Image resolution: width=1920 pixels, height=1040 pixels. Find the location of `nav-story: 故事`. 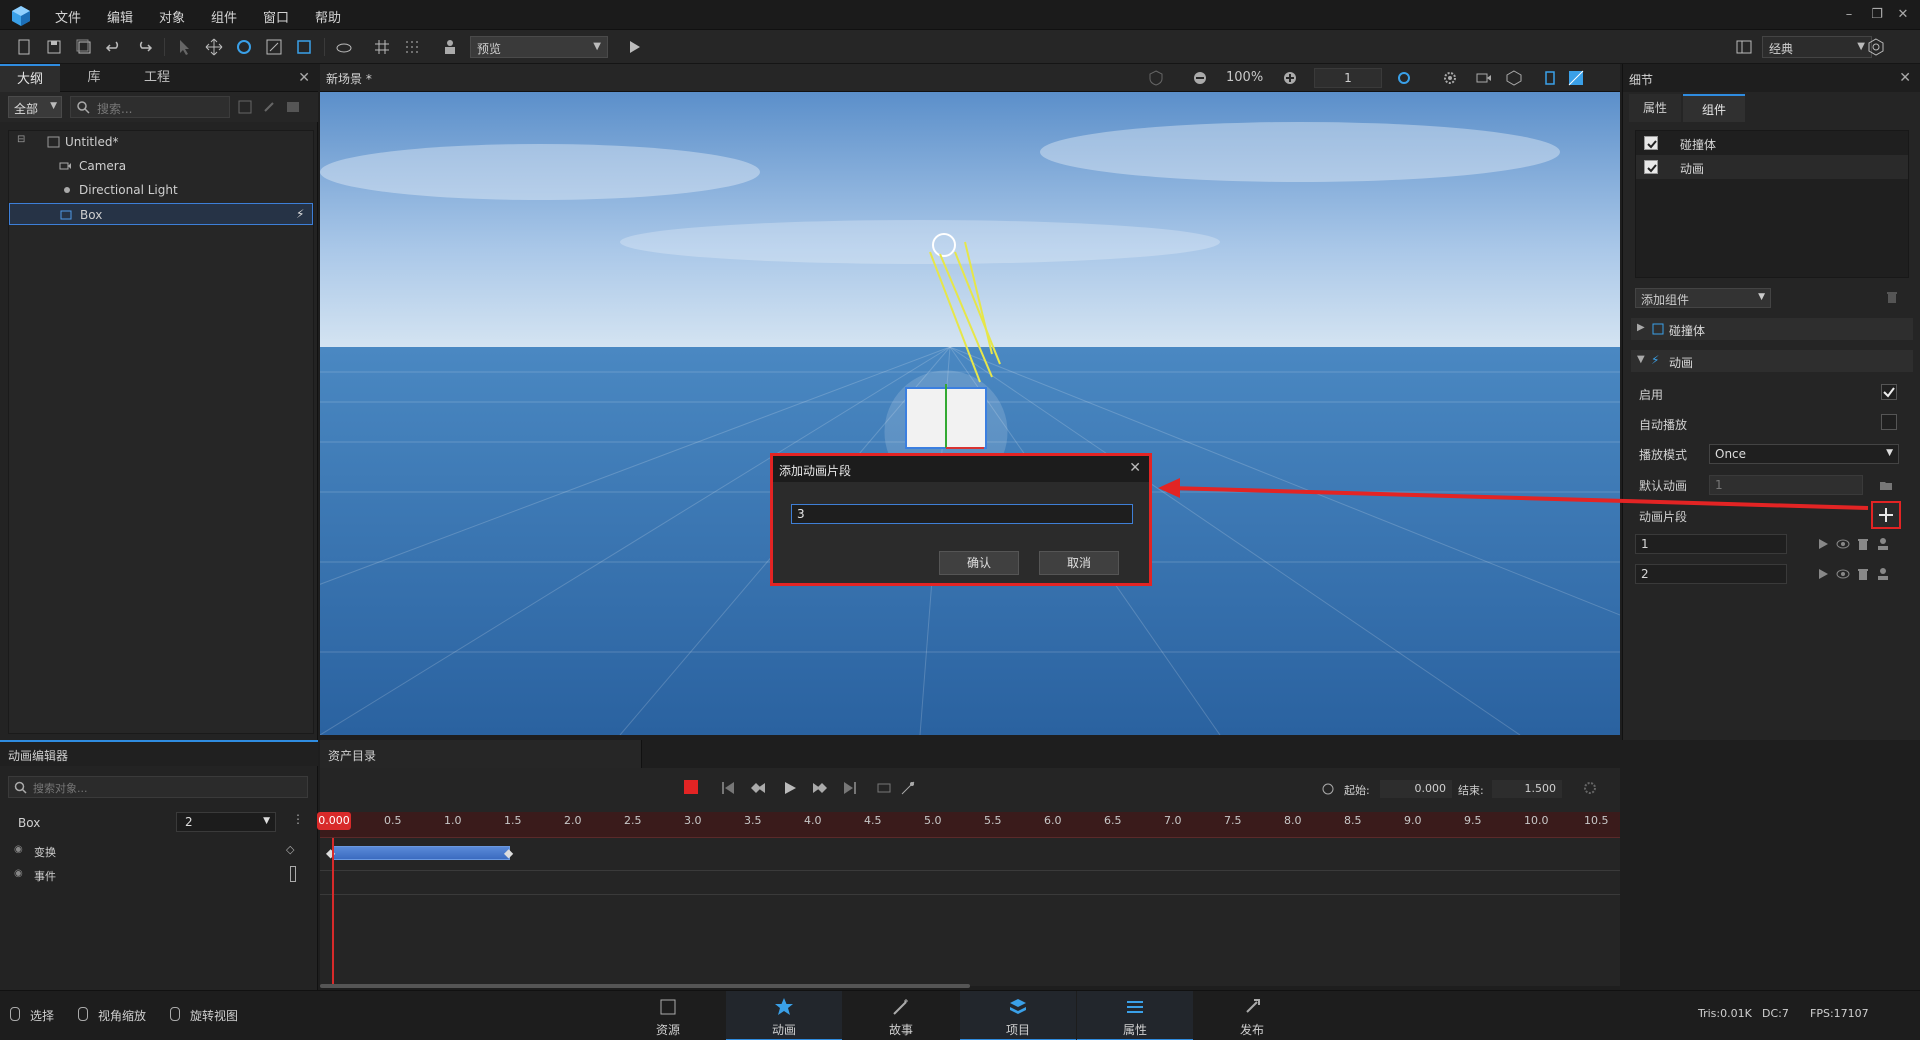

nav-story: 故事 is located at coordinates (901, 1015).